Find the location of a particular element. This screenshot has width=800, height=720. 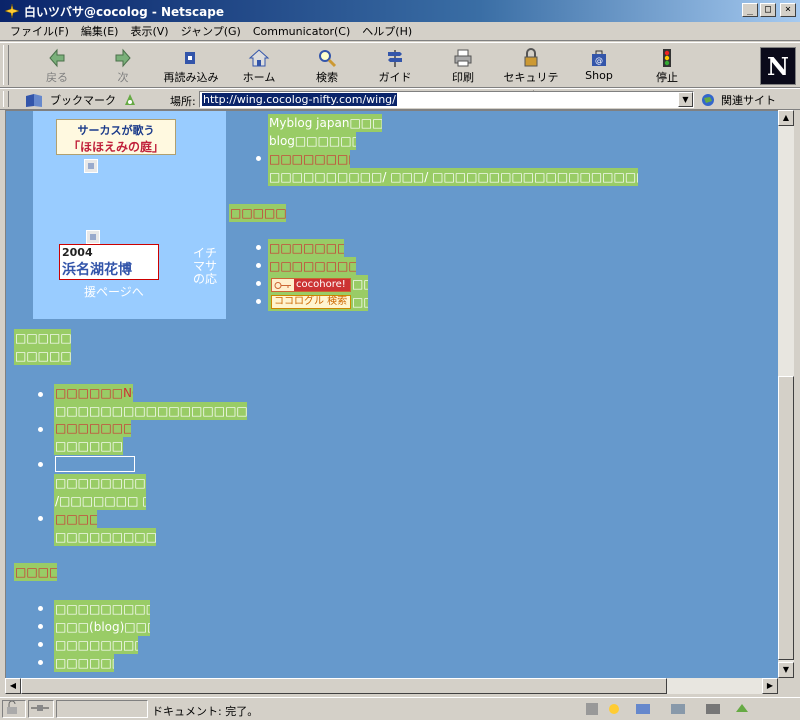

url-field: http://wing.cocolog-nifty.com/wing/ ▼ is located at coordinates (446, 99).